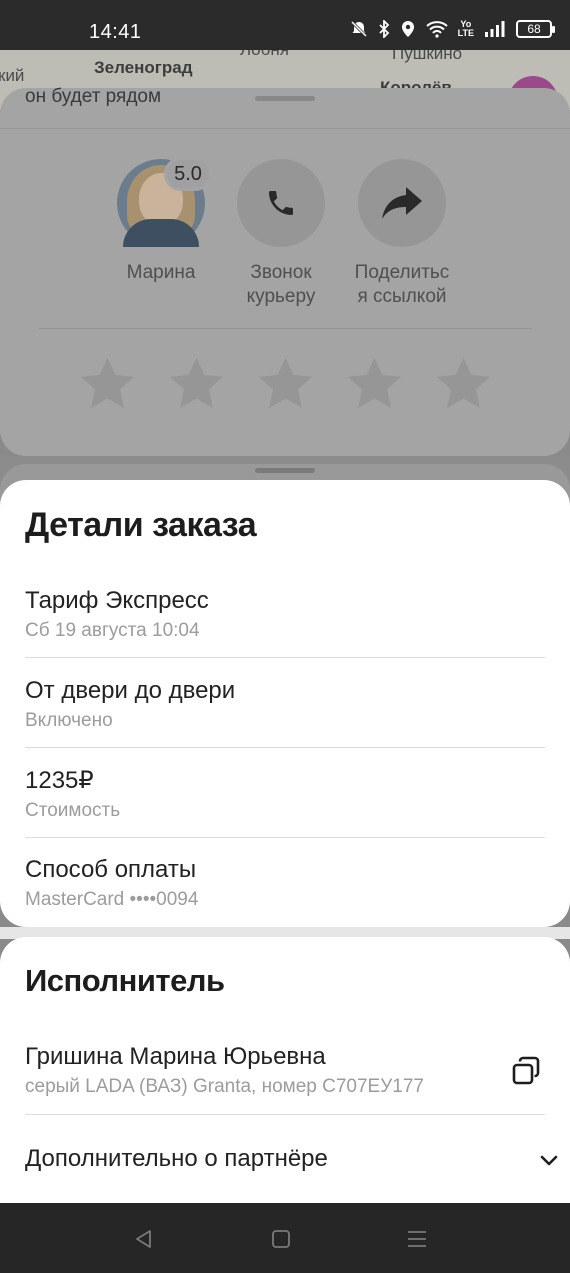 The height and width of the screenshot is (1273, 570). What do you see at coordinates (281, 285) in the screenshot?
I see `call-label: Звонок курьеру` at bounding box center [281, 285].